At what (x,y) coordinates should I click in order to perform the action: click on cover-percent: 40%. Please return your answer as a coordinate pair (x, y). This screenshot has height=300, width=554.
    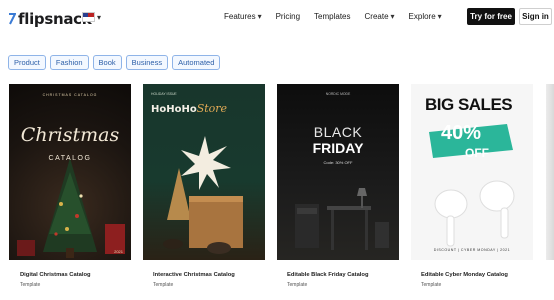
    Looking at the image, I should click on (461, 133).